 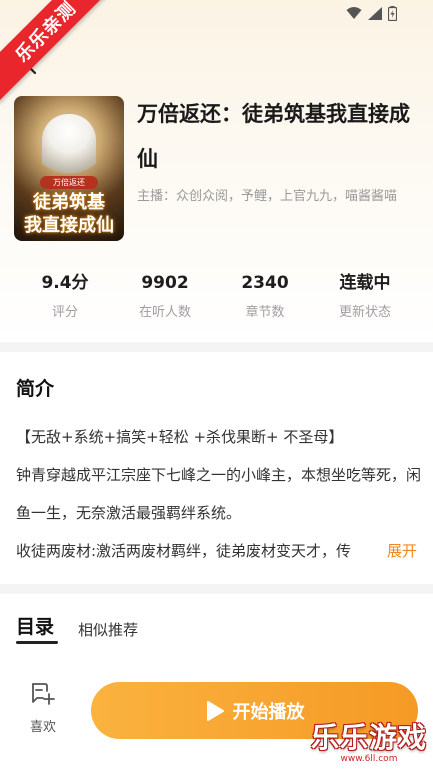 I want to click on stat-value: 9902, so click(x=165, y=283).